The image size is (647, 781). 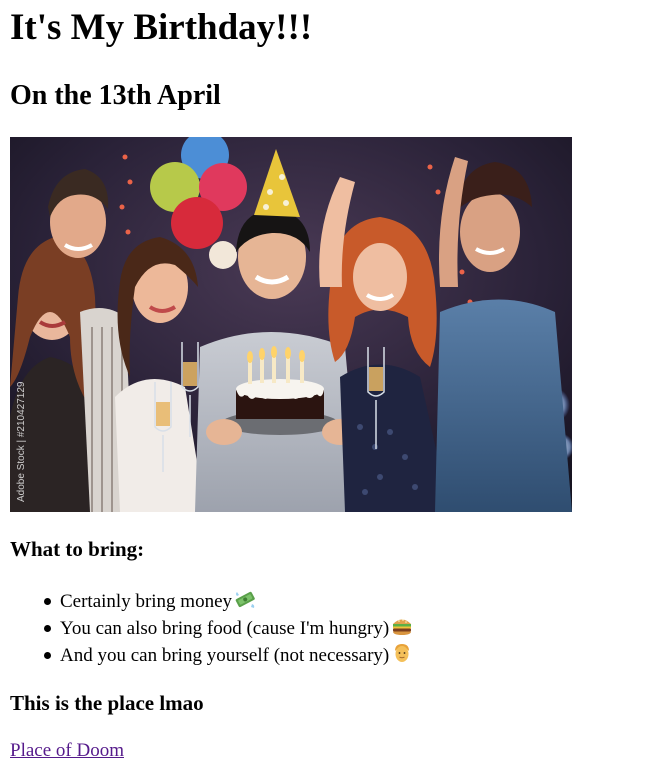 I want to click on page-title: It's My Birthday!!!, so click(x=161, y=27).